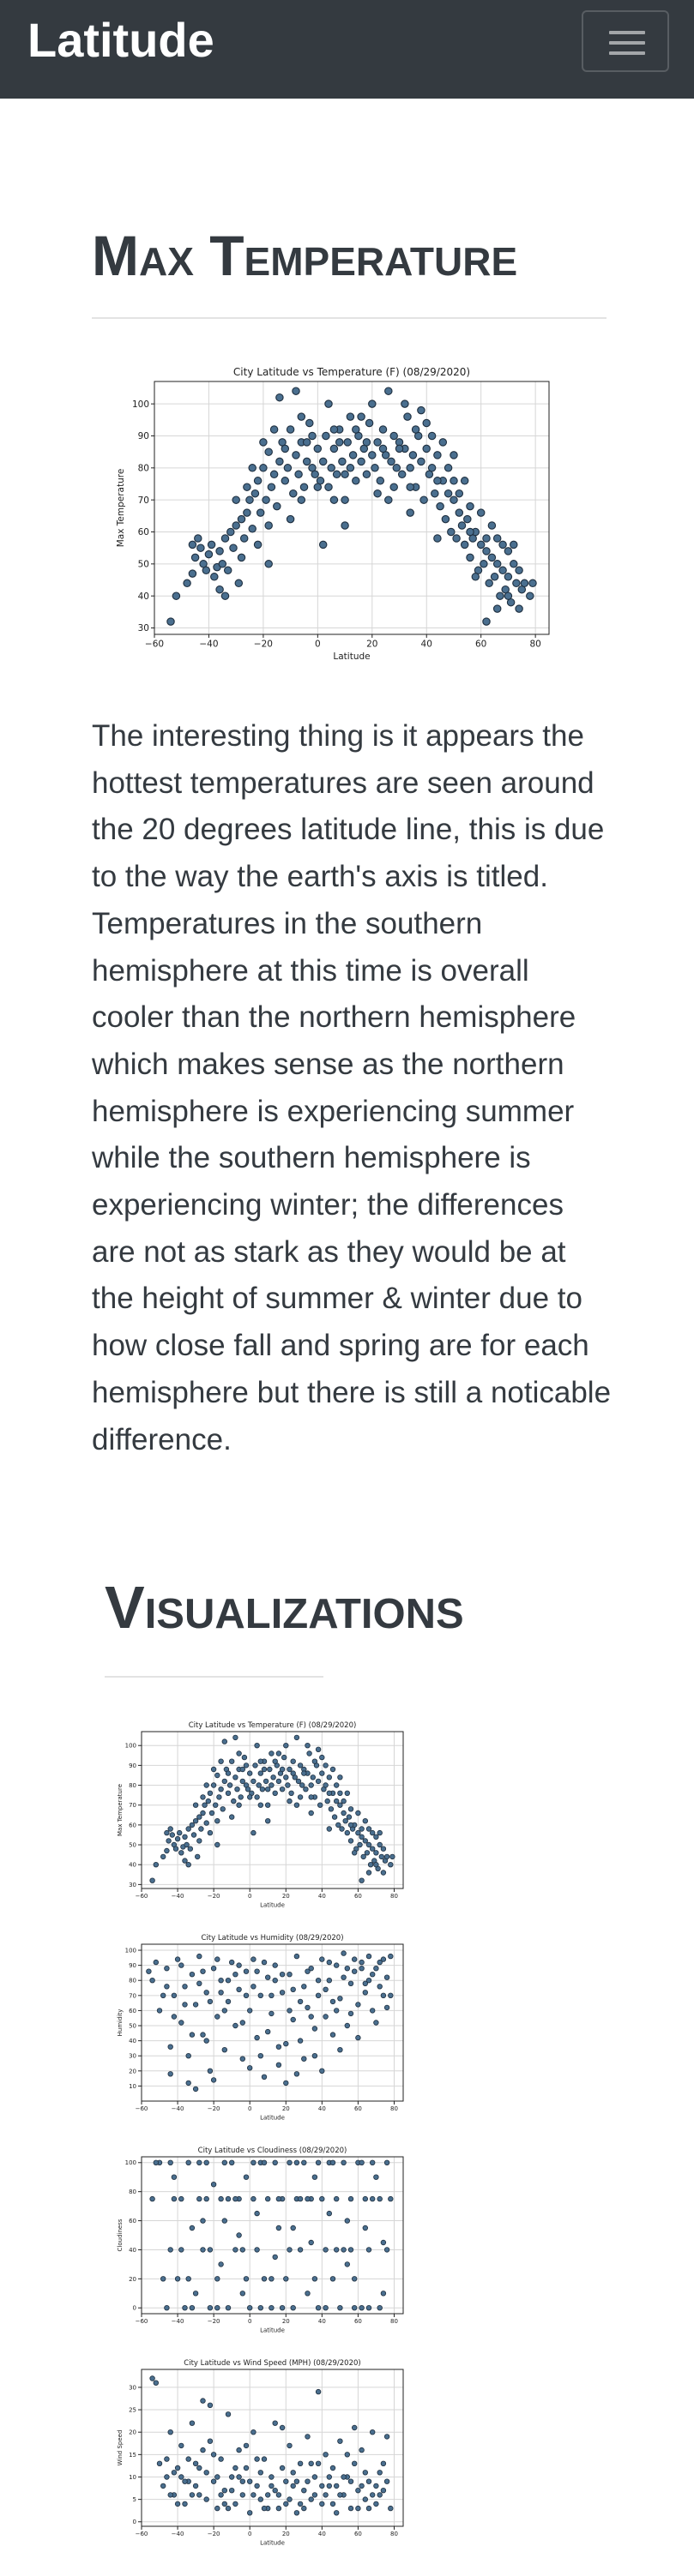  I want to click on y-tick-label: 60, so click(132, 2221).